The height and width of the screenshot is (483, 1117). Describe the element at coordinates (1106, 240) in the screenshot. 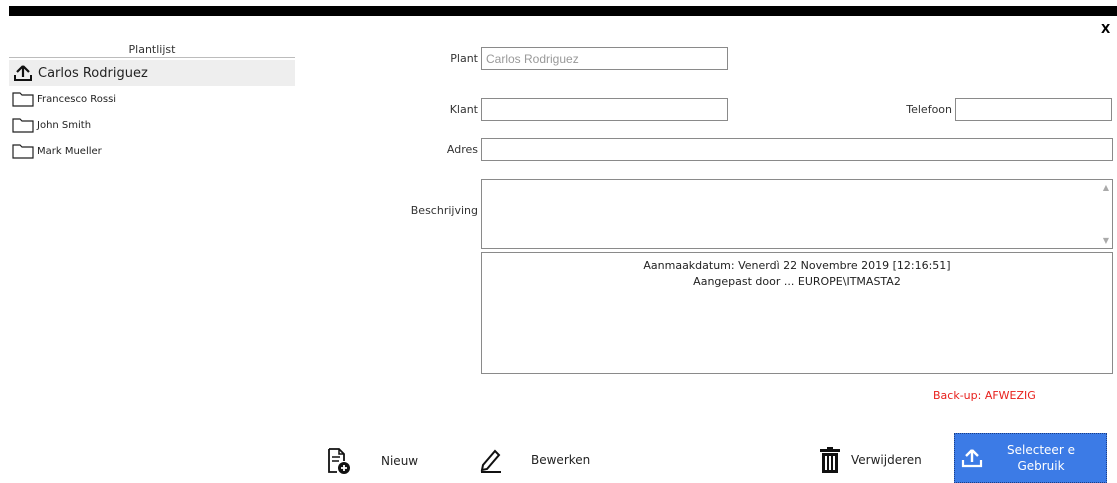

I see `scroll-down-icon: ▼` at that location.